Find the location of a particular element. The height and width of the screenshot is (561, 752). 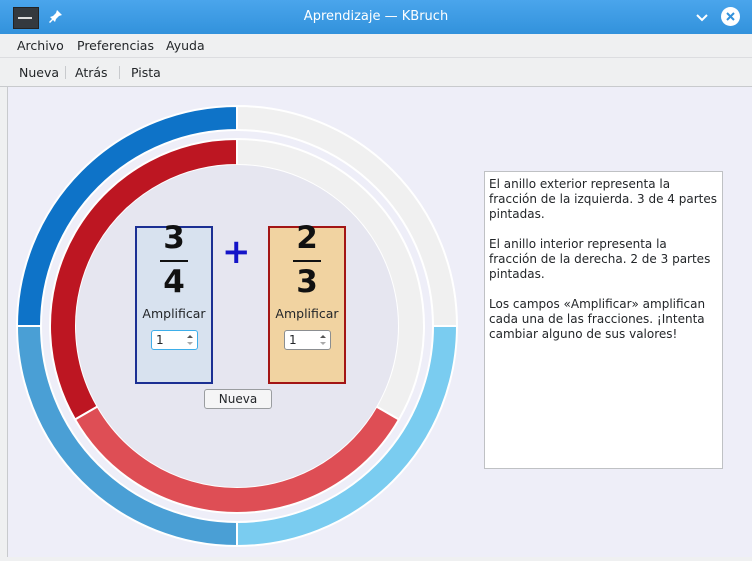

right-fraction-bar is located at coordinates (307, 261).